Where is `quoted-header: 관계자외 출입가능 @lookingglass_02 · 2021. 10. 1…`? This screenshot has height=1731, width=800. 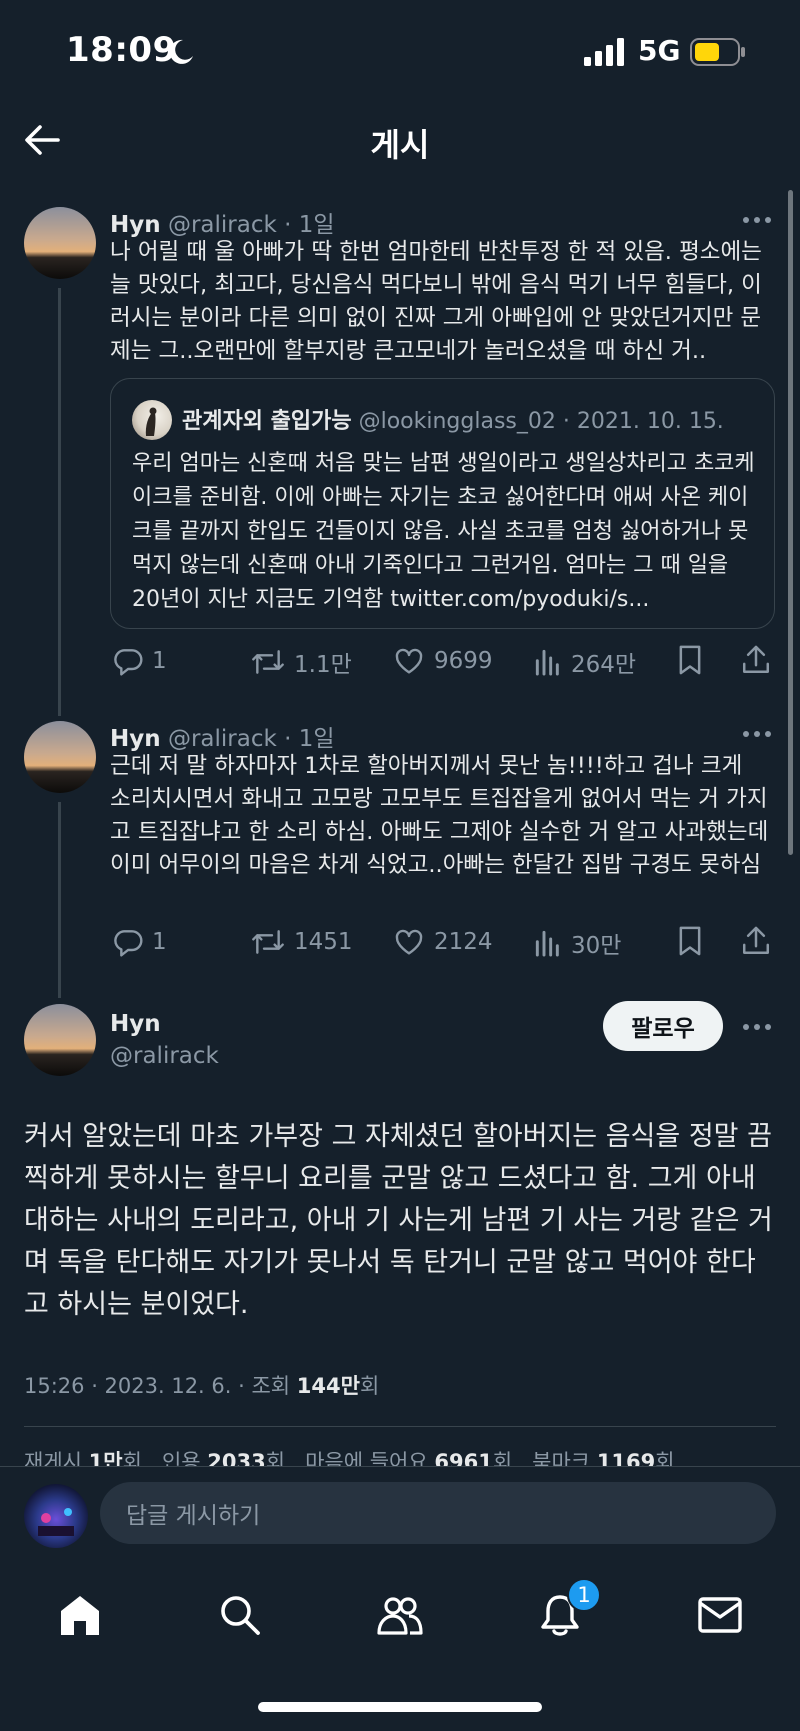 quoted-header: 관계자외 출입가능 @lookingglass_02 · 2021. 10. 1… is located at coordinates (453, 419).